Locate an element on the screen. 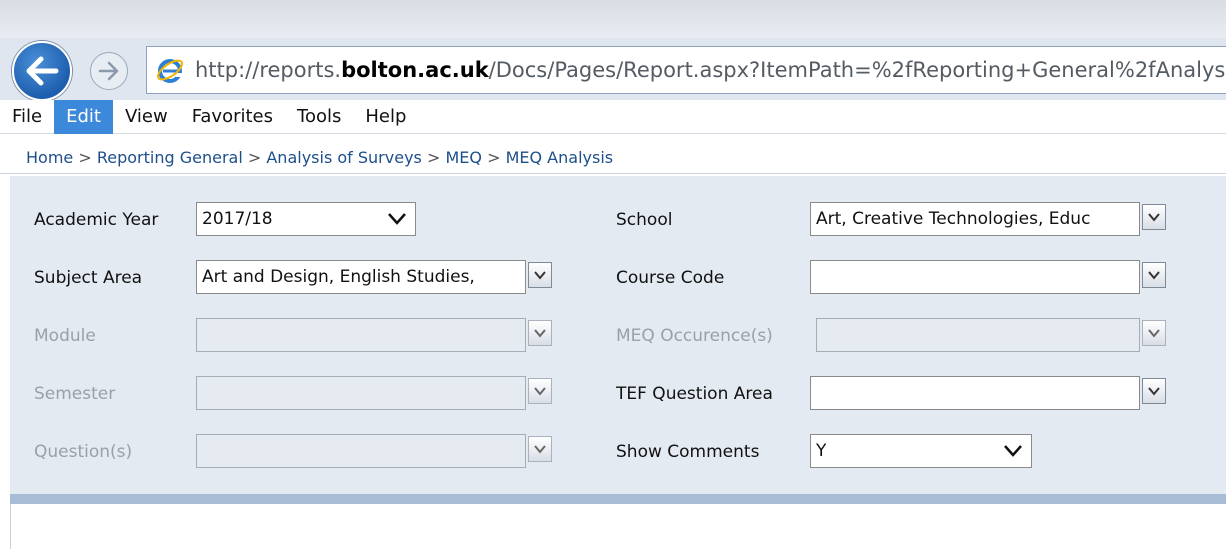 This screenshot has width=1226, height=549. school-field: Art, Creative Technologies, Educ is located at coordinates (975, 219).